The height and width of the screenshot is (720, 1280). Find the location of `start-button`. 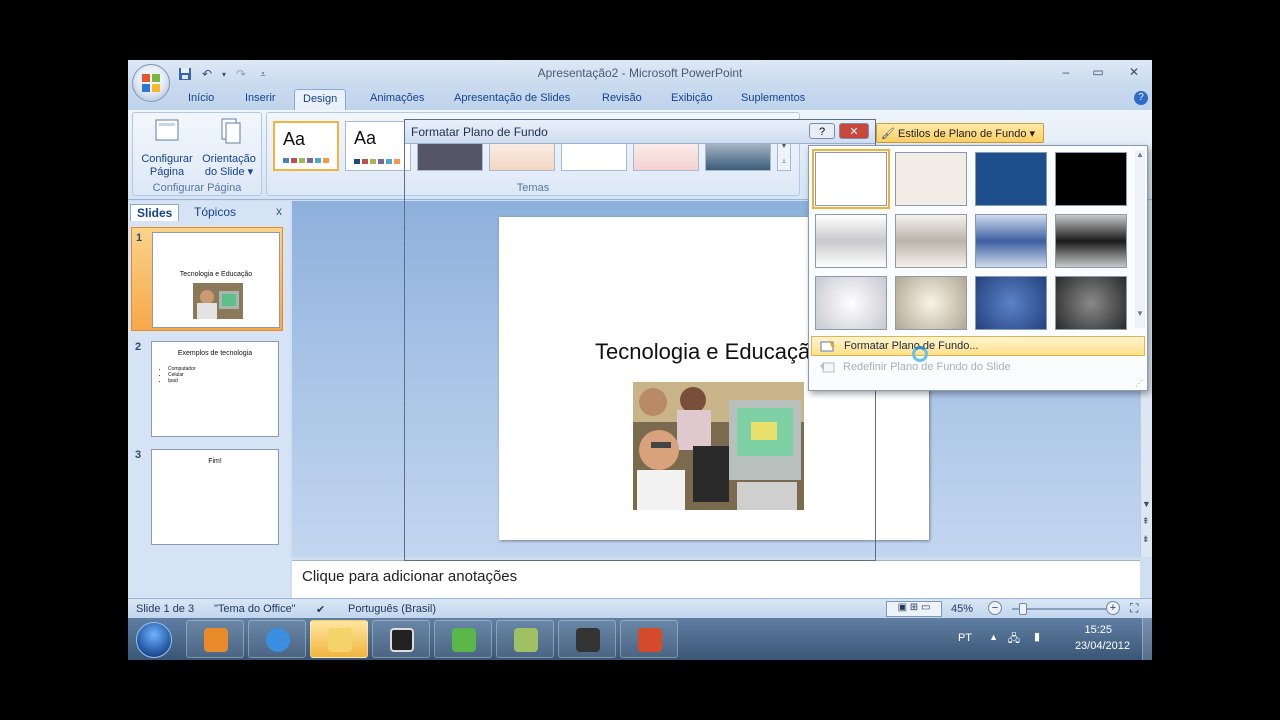

start-button is located at coordinates (154, 640).